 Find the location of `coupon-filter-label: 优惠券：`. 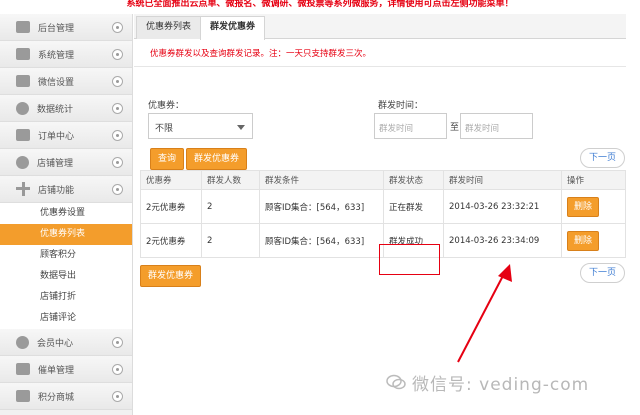

coupon-filter-label: 优惠券： is located at coordinates (166, 106).